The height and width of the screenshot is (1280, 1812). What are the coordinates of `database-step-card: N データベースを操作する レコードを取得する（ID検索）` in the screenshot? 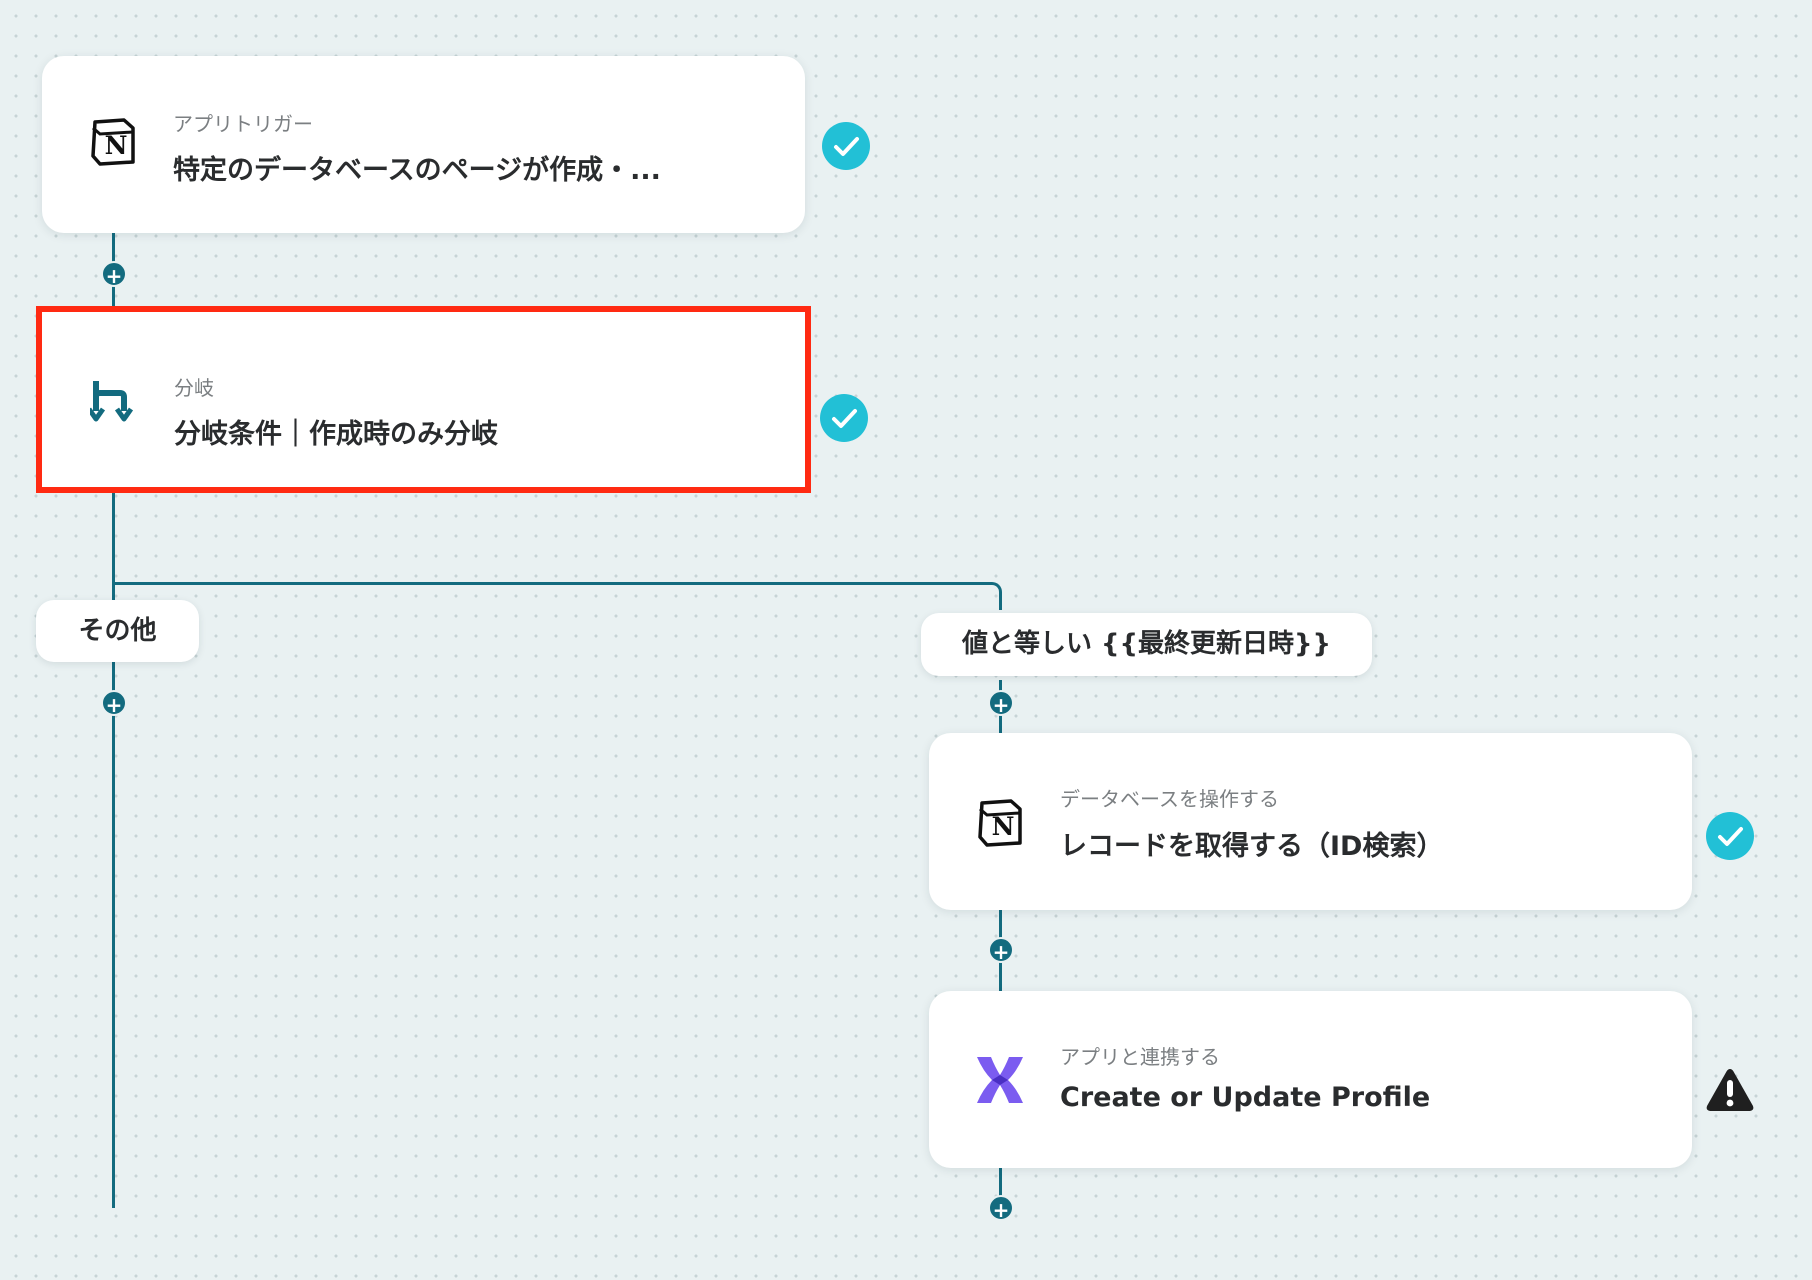 It's located at (1310, 821).